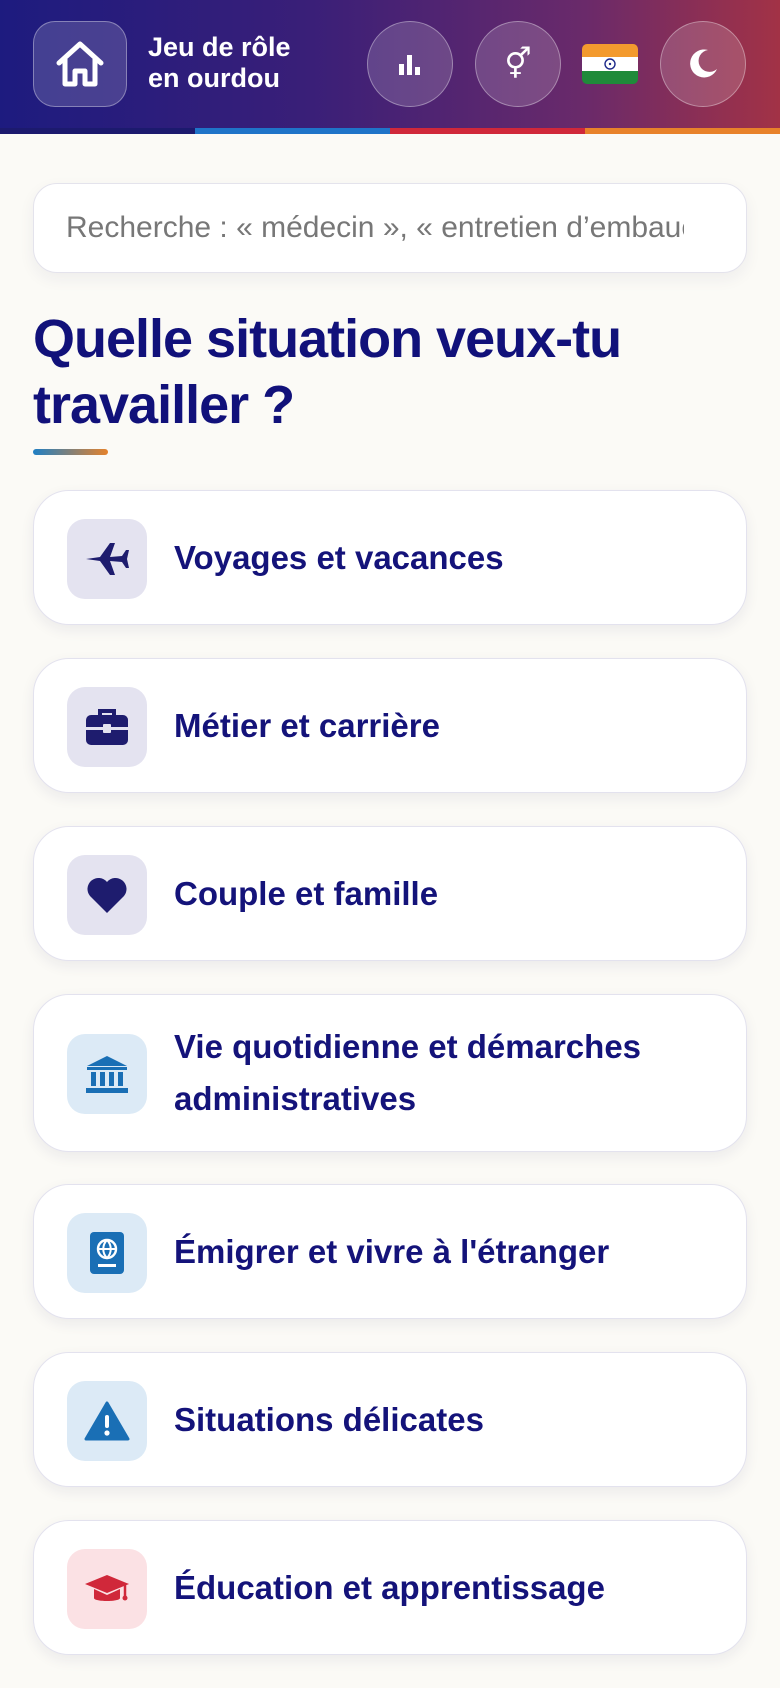 The width and height of the screenshot is (780, 1688). I want to click on passport-icon, so click(107, 1253).